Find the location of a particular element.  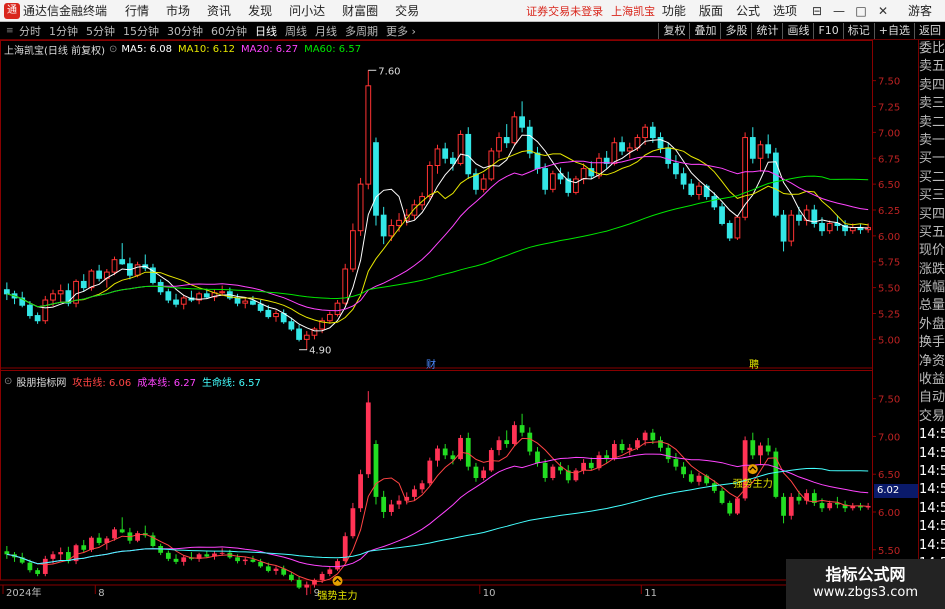

f10-button: F10 is located at coordinates (827, 30).